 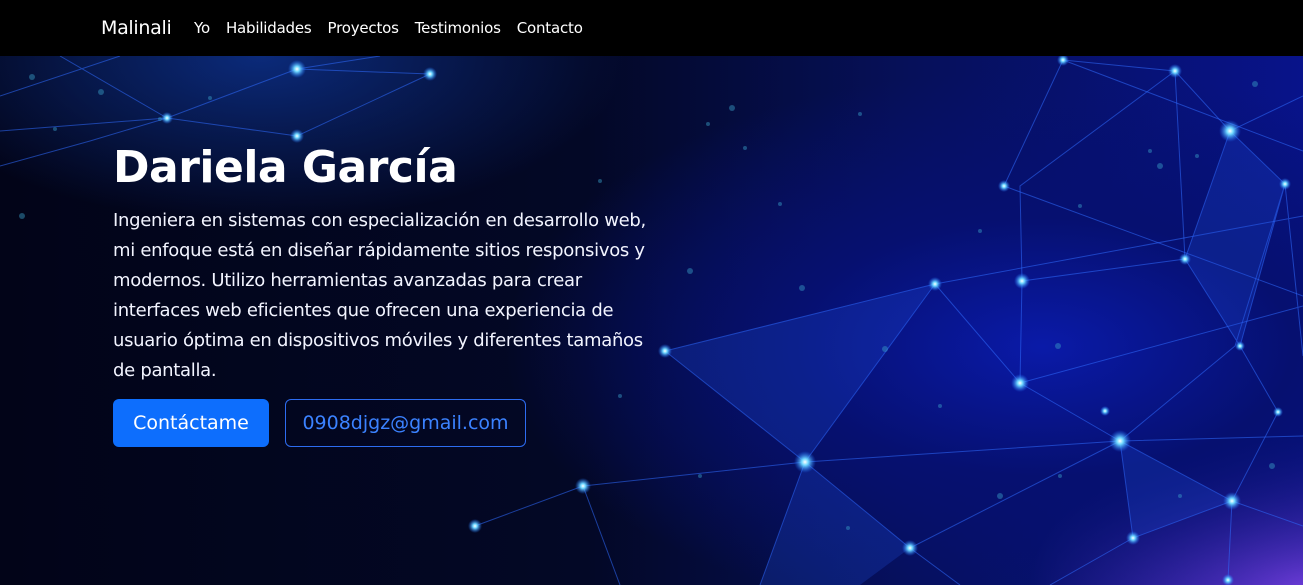 I want to click on contact-button: Contáctame, so click(x=191, y=423).